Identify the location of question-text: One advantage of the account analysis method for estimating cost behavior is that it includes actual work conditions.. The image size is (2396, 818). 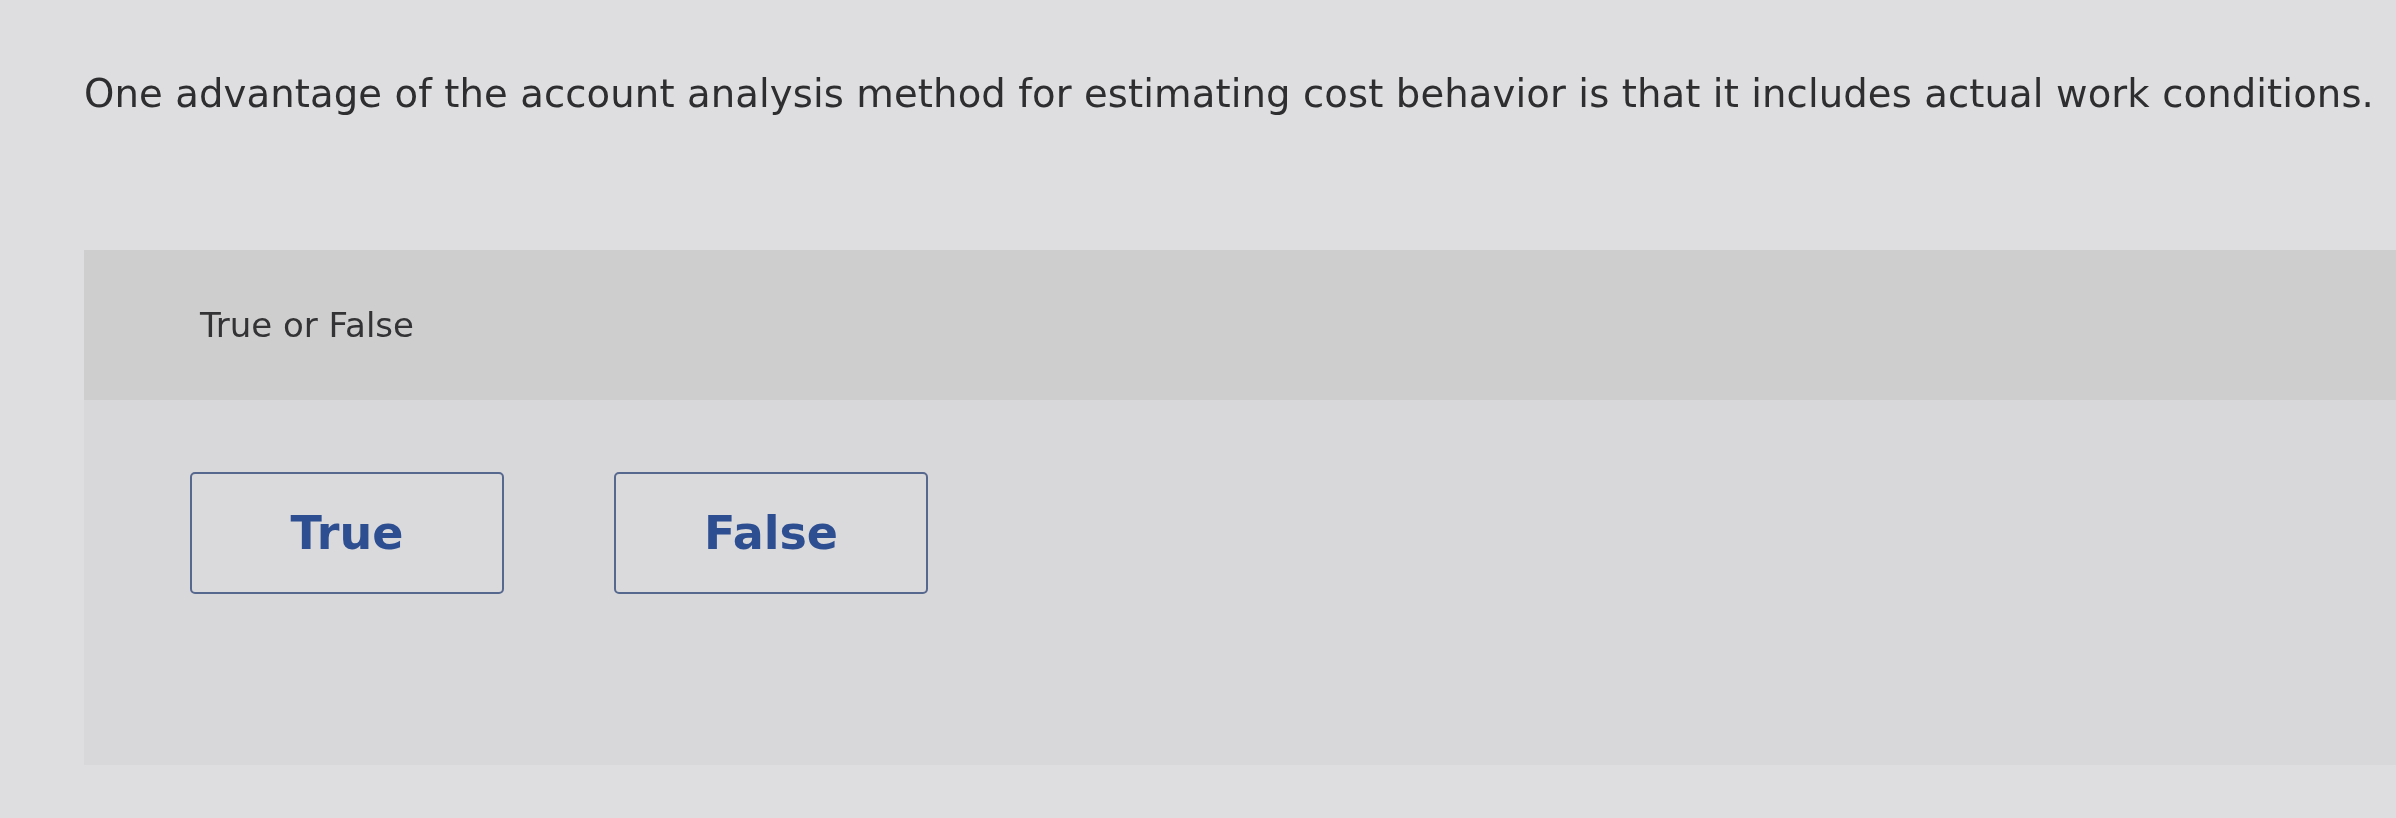
(1229, 94).